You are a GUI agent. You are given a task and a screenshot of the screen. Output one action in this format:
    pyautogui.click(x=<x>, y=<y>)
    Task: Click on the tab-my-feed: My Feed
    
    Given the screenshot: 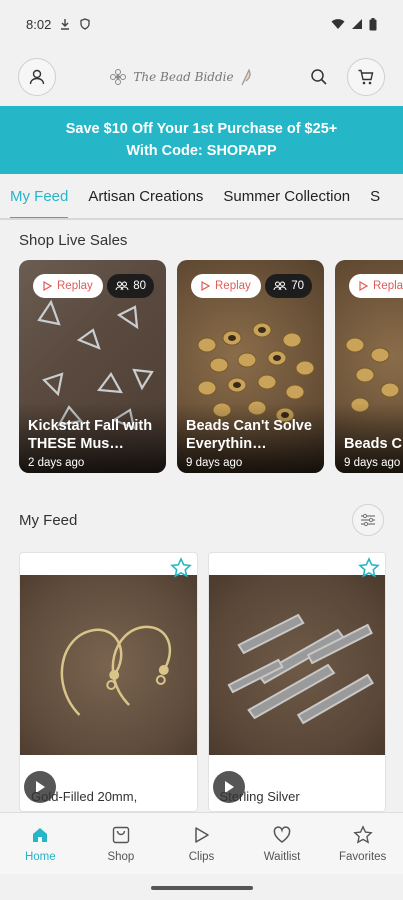 What is the action you would take?
    pyautogui.click(x=39, y=196)
    